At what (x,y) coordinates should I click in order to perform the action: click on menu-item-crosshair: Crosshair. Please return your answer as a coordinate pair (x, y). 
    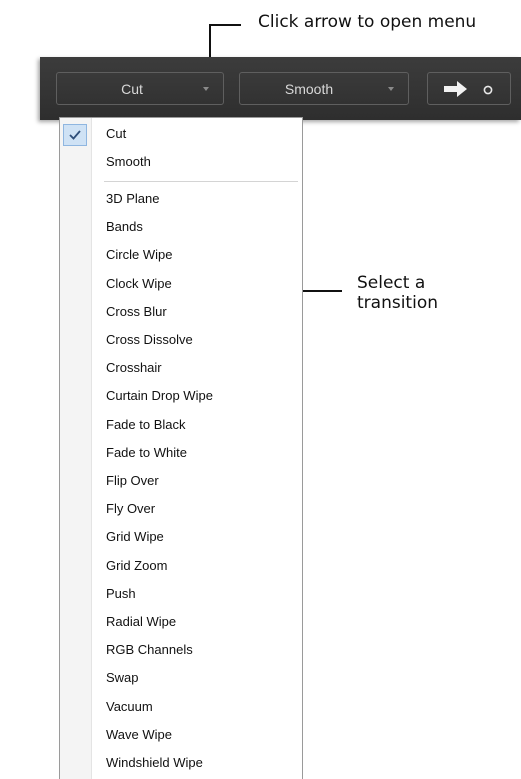
    Looking at the image, I should click on (181, 368).